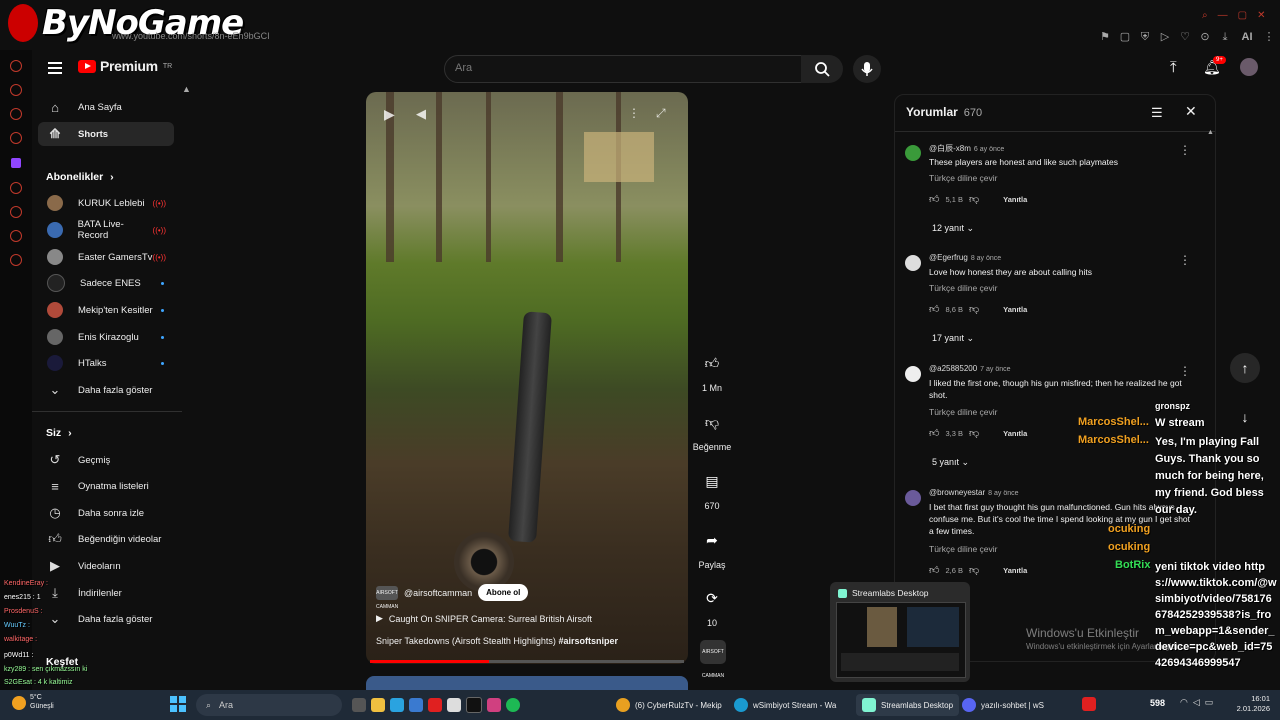  What do you see at coordinates (106, 566) in the screenshot?
I see `sidebar-item-your-videos: ▶ Videoların` at bounding box center [106, 566].